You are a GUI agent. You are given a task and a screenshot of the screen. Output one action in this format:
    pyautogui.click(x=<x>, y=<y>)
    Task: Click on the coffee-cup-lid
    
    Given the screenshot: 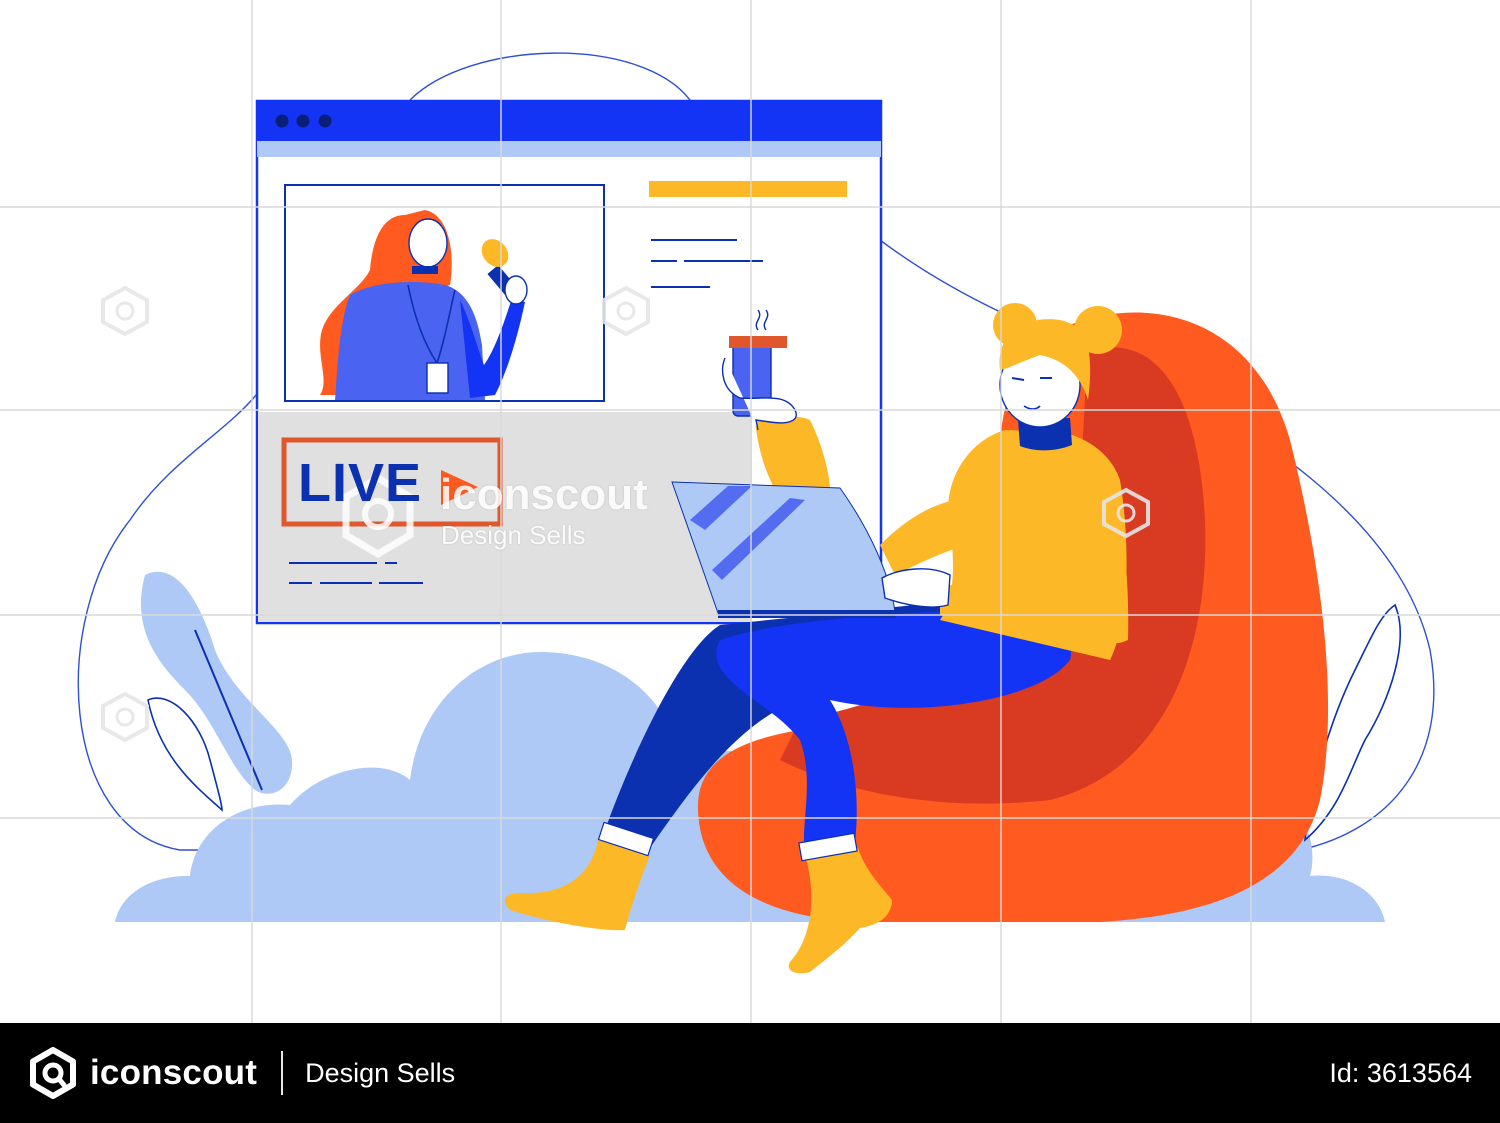 What is the action you would take?
    pyautogui.click(x=758, y=342)
    